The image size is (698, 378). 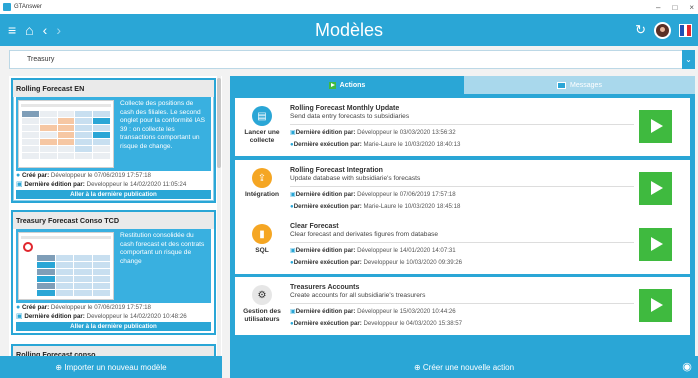 I want to click on window-controls: – □ ×, so click(x=675, y=7).